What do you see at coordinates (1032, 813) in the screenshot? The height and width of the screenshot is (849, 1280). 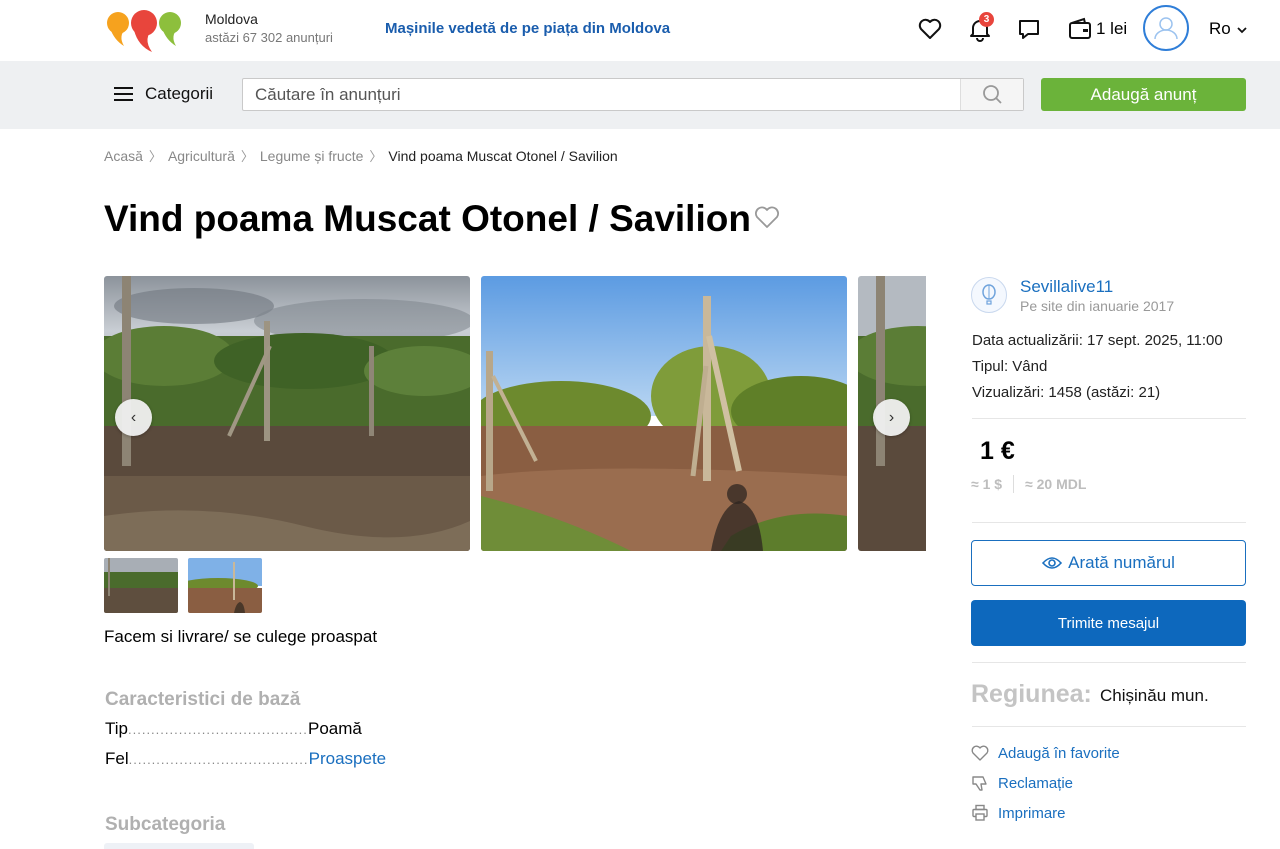 I see `print-label: Imprimare` at bounding box center [1032, 813].